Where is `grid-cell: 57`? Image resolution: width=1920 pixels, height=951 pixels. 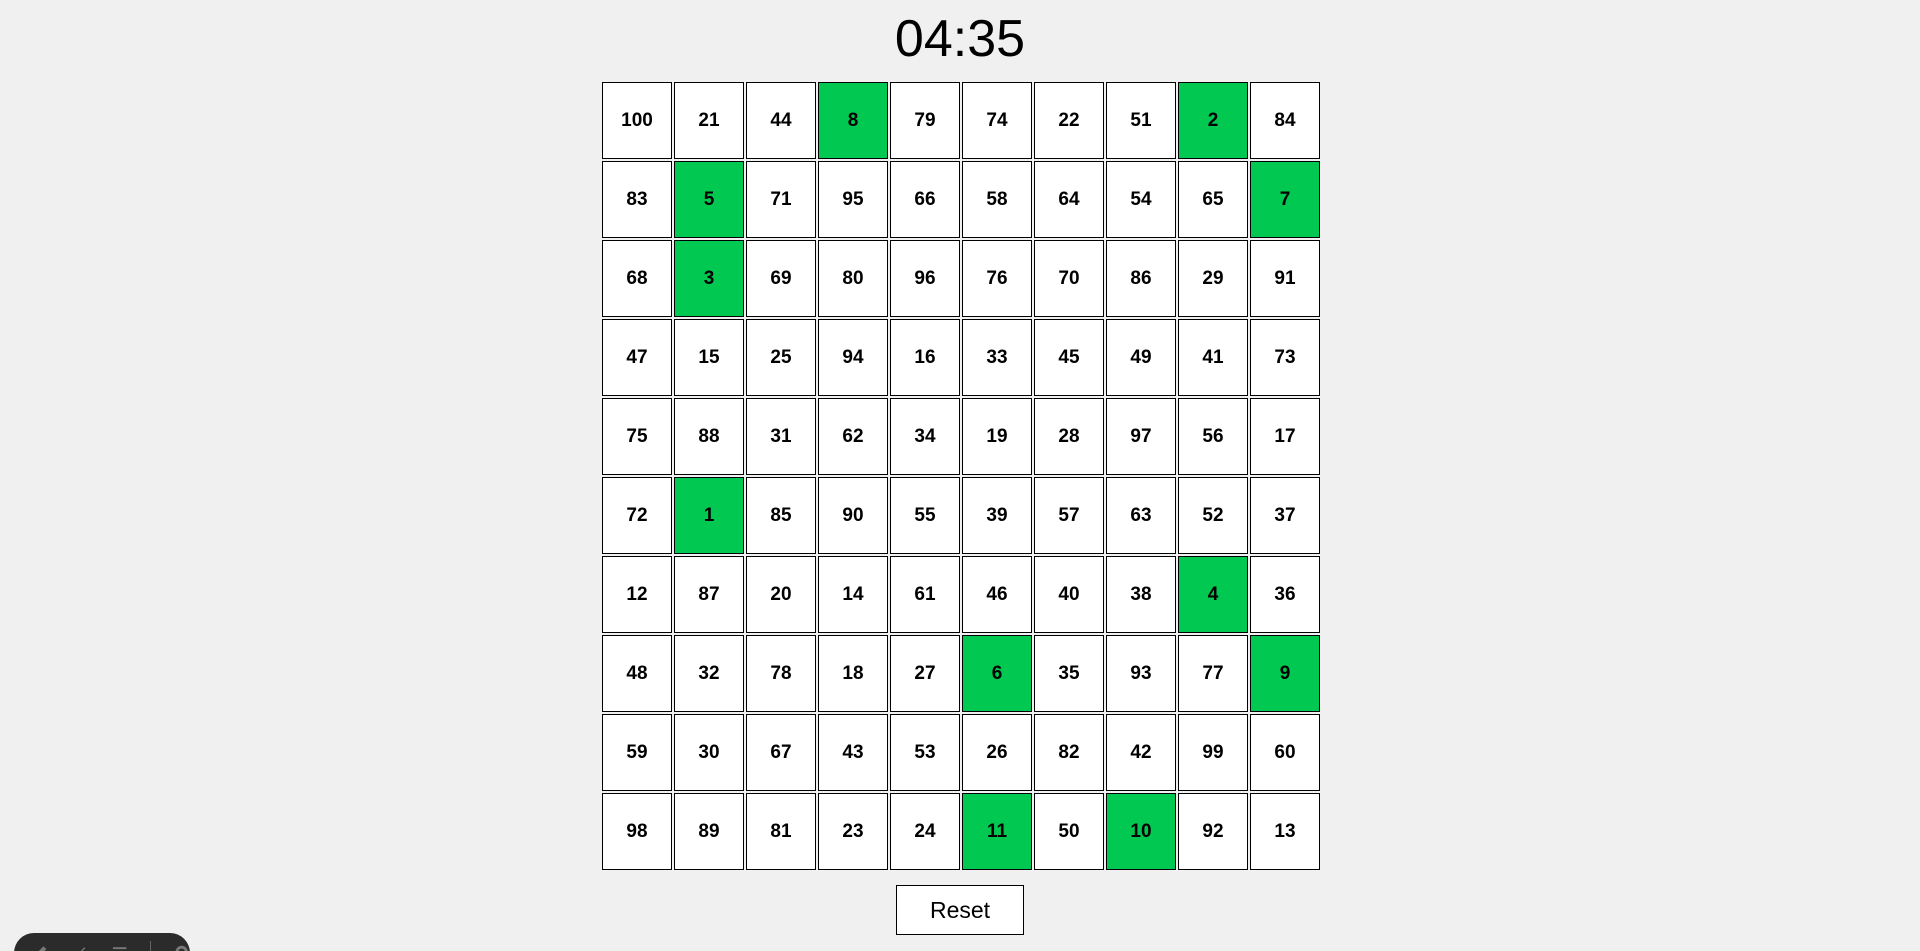 grid-cell: 57 is located at coordinates (1069, 515).